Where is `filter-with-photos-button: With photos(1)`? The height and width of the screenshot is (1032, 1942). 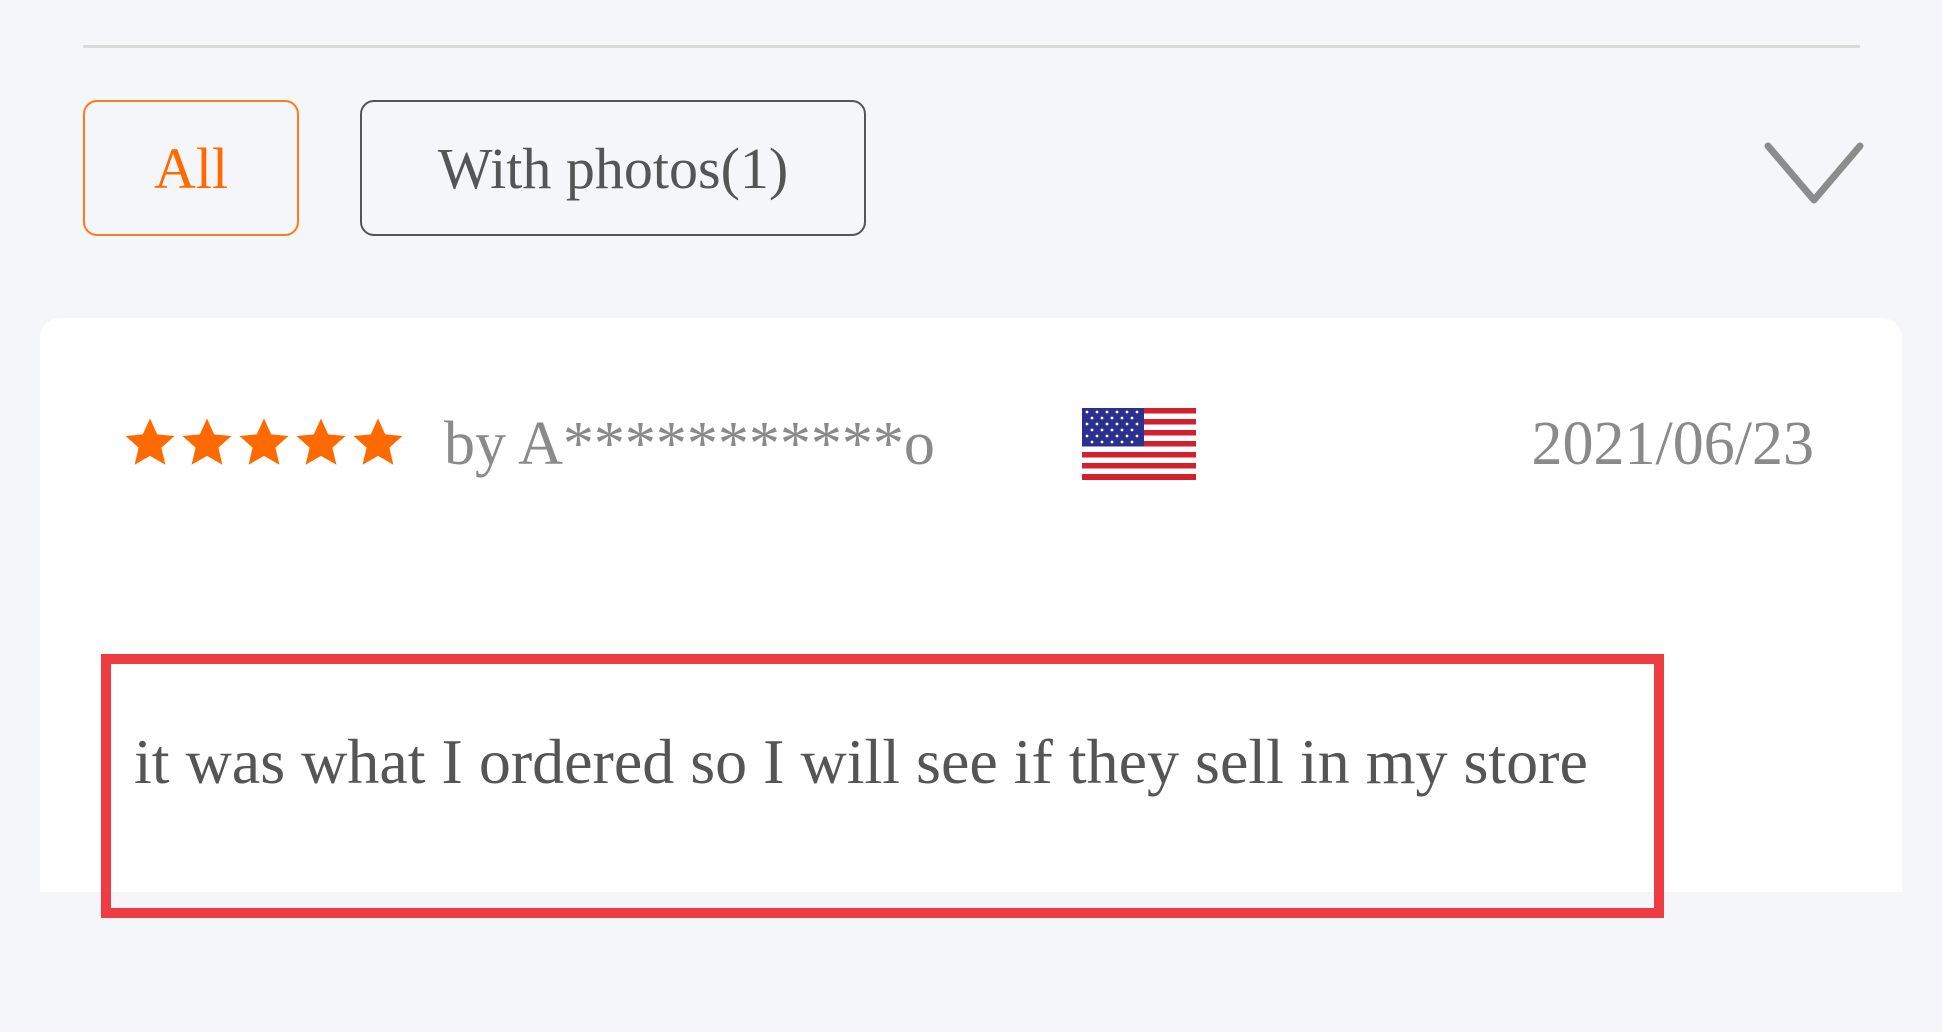 filter-with-photos-button: With photos(1) is located at coordinates (613, 168).